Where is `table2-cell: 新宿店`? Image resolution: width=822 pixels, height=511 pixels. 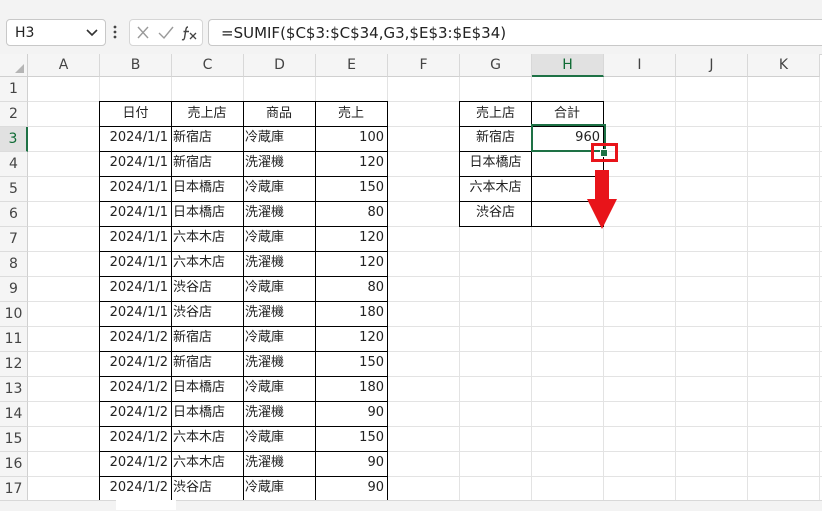 table2-cell: 新宿店 is located at coordinates (495, 139).